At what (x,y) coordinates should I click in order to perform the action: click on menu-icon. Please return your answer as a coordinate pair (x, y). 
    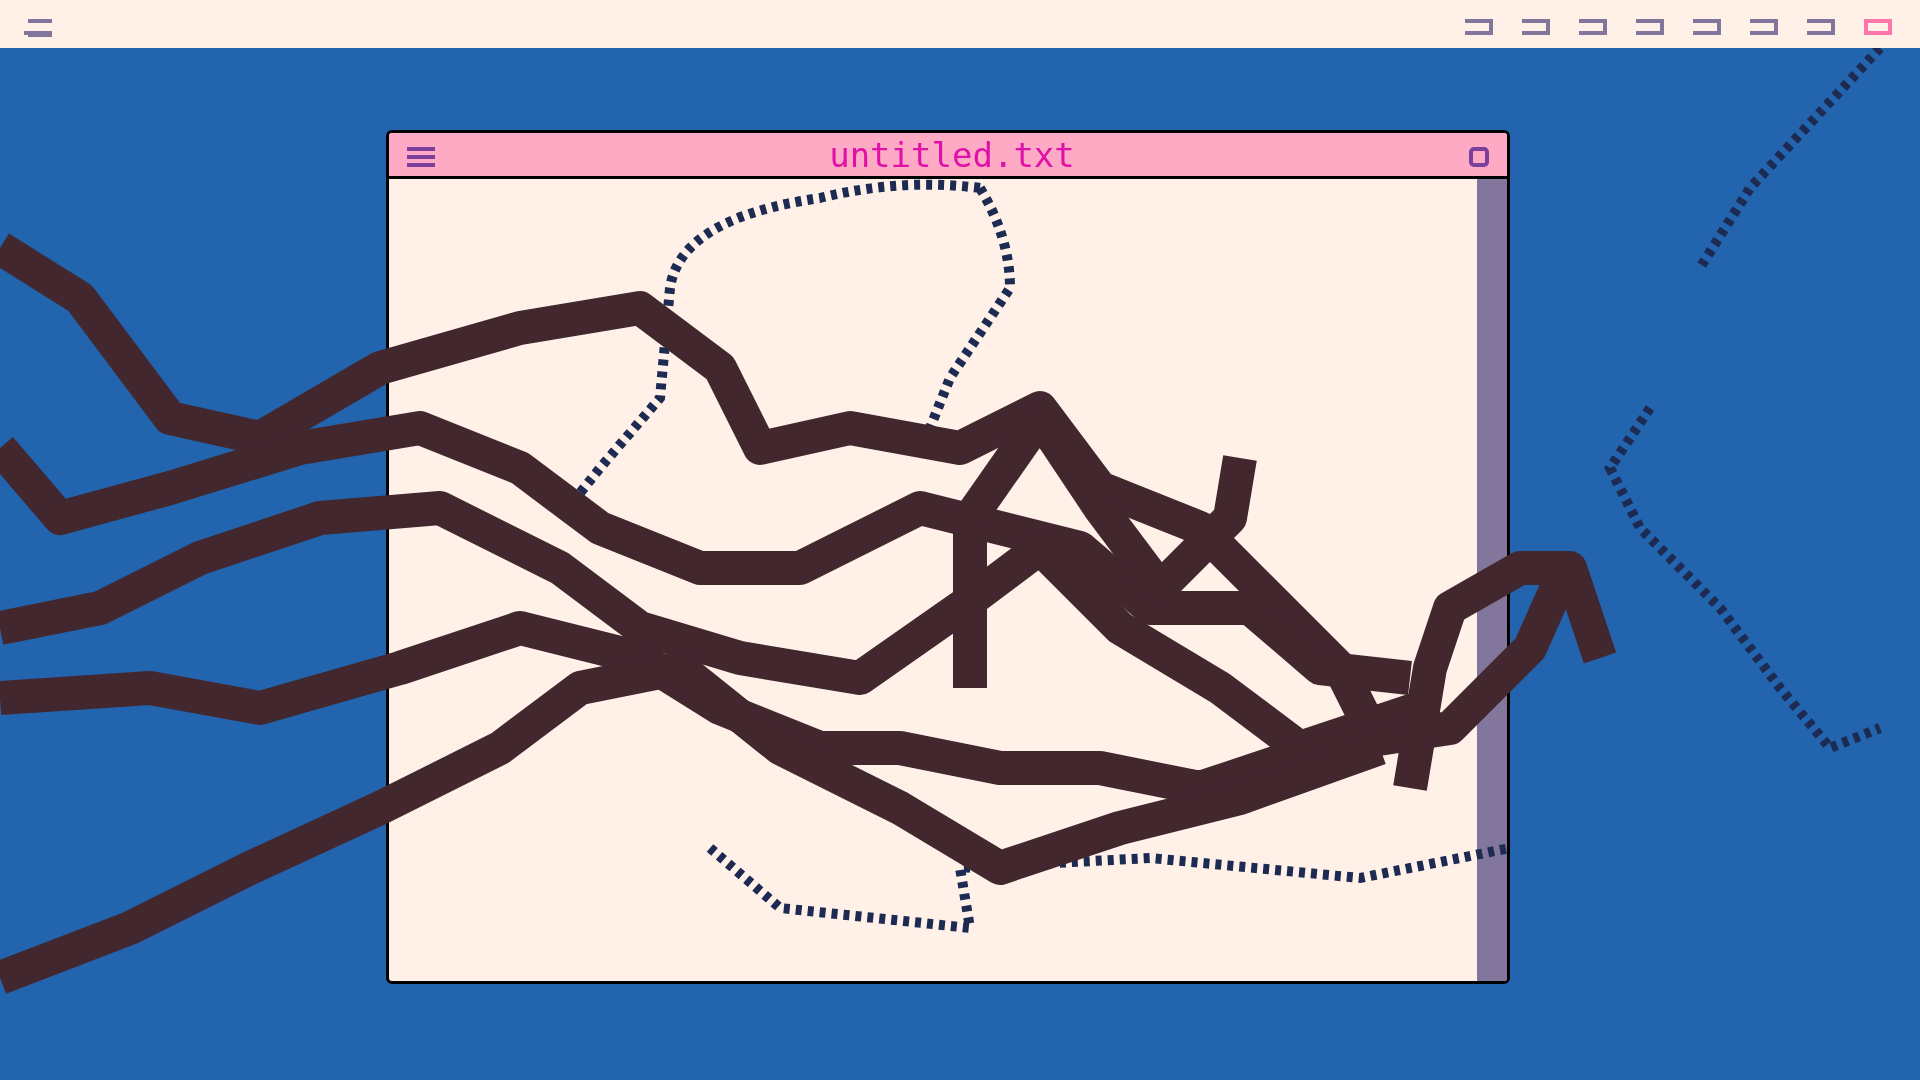
    Looking at the image, I should click on (421, 154).